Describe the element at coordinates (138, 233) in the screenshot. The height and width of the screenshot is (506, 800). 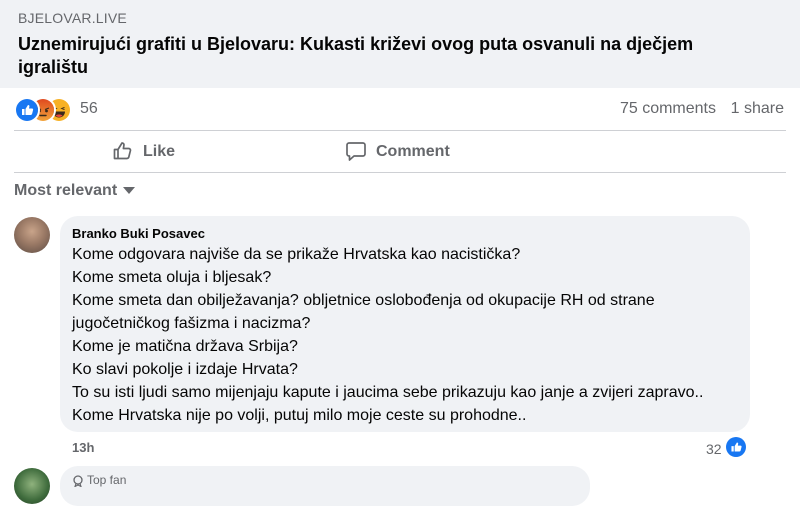
I see `comment-author: Branko Buki Posavec` at that location.